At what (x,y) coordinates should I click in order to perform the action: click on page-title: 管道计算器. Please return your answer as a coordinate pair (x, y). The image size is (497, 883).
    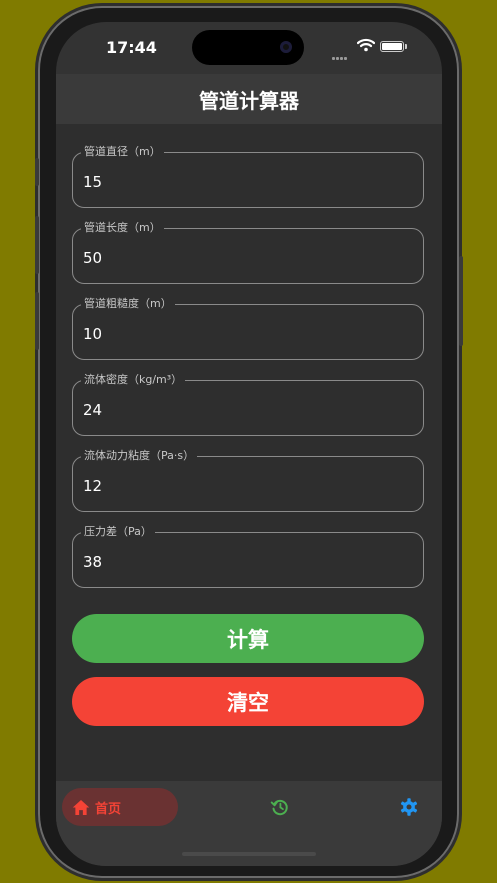
    Looking at the image, I should click on (249, 100).